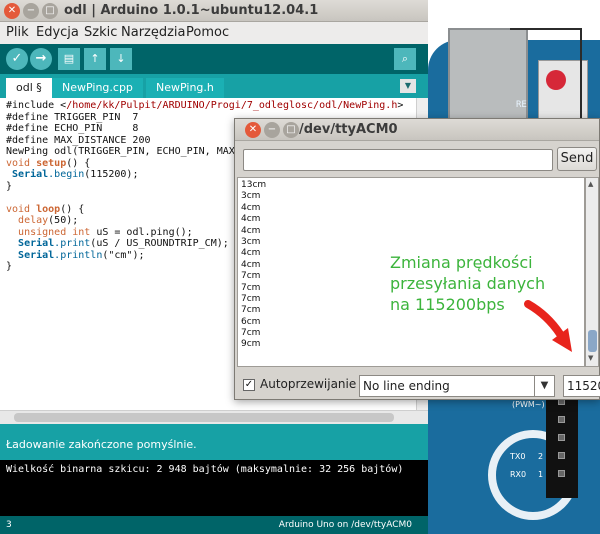  I want to click on pwm-label: (PWM~), so click(528, 404).